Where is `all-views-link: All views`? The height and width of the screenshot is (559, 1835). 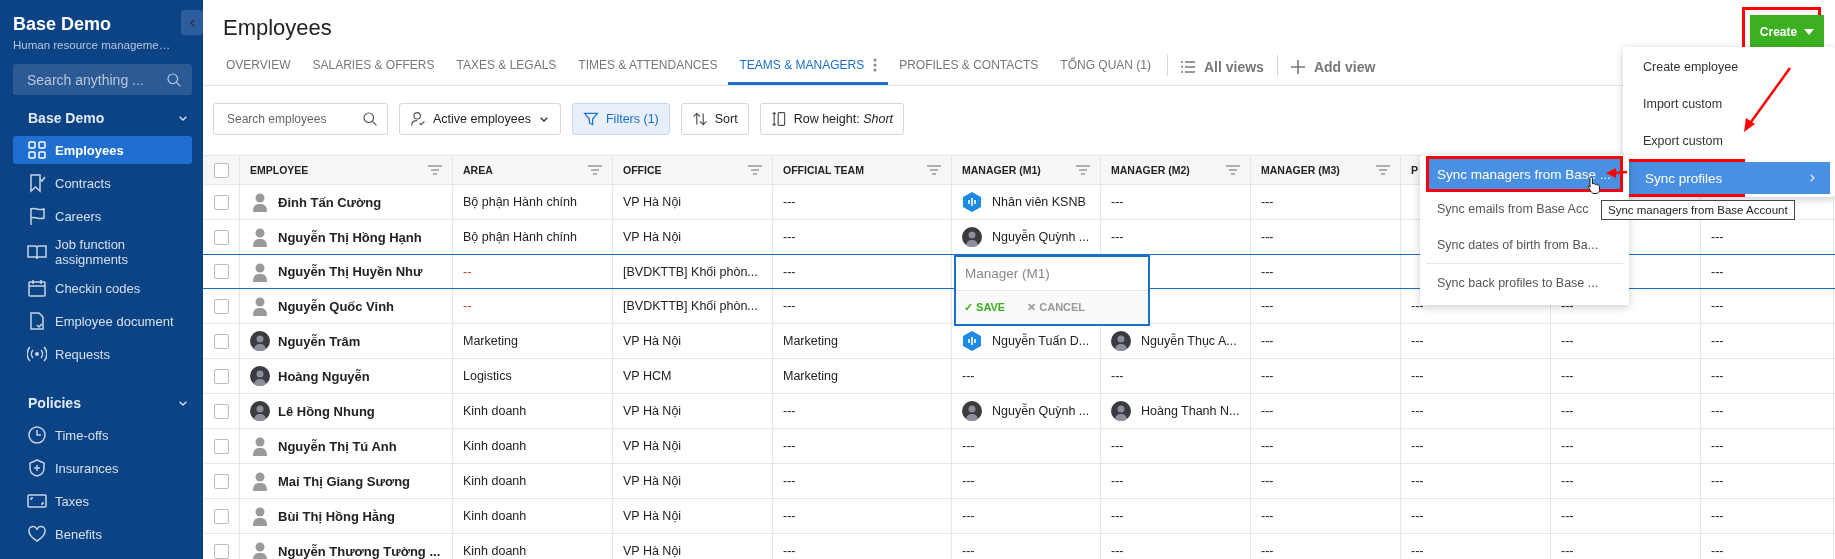
all-views-link: All views is located at coordinates (1222, 66).